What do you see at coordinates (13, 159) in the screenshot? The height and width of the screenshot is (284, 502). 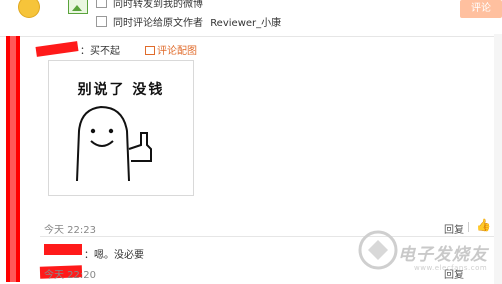 I see `annotation-bar-highlight` at bounding box center [13, 159].